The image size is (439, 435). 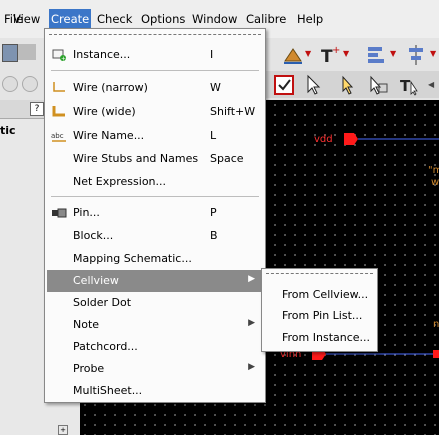 What do you see at coordinates (155, 369) in the screenshot?
I see `menu-item-probe: Probe ▶` at bounding box center [155, 369].